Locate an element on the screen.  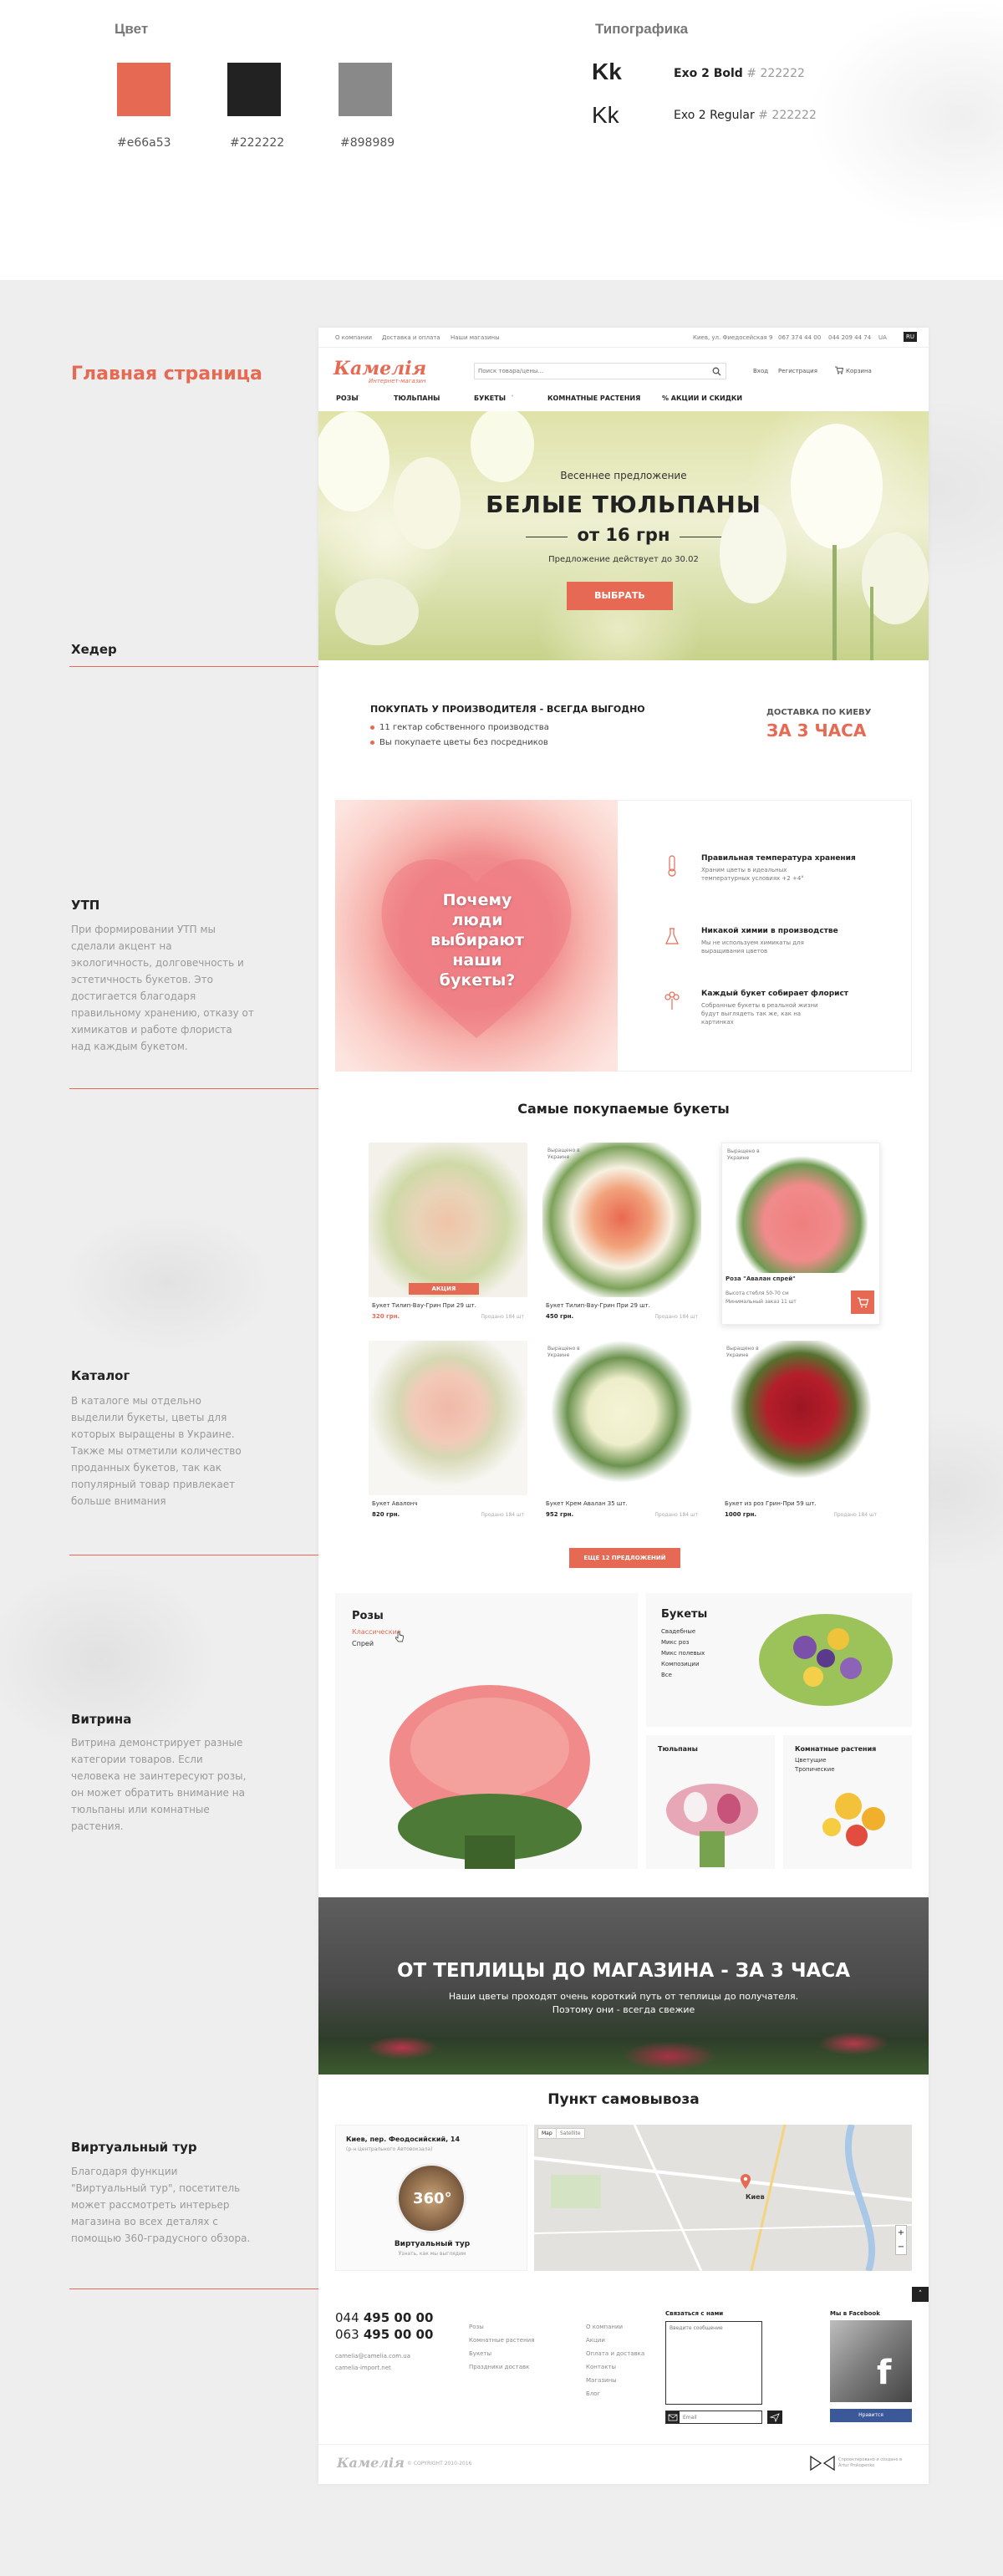
footer-link: Акции is located at coordinates (615, 2340).